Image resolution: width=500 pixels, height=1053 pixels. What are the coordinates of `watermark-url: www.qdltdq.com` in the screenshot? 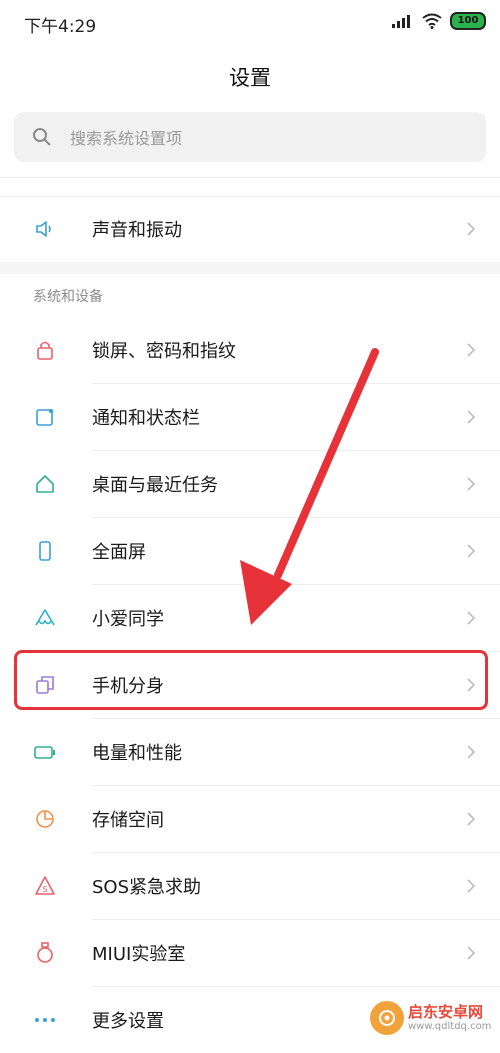 It's located at (450, 1026).